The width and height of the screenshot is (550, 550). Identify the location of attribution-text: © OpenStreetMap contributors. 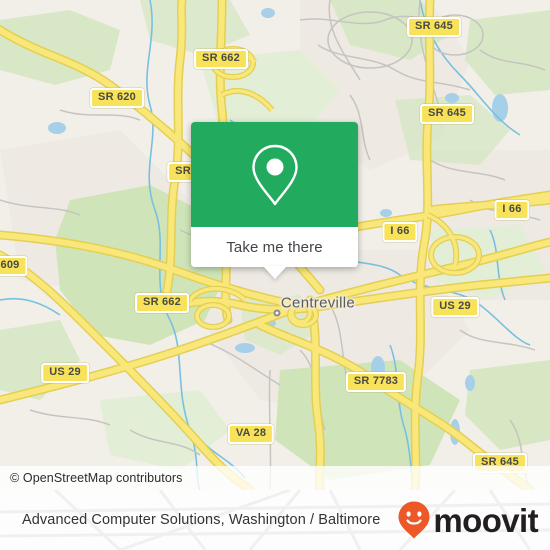
(96, 478).